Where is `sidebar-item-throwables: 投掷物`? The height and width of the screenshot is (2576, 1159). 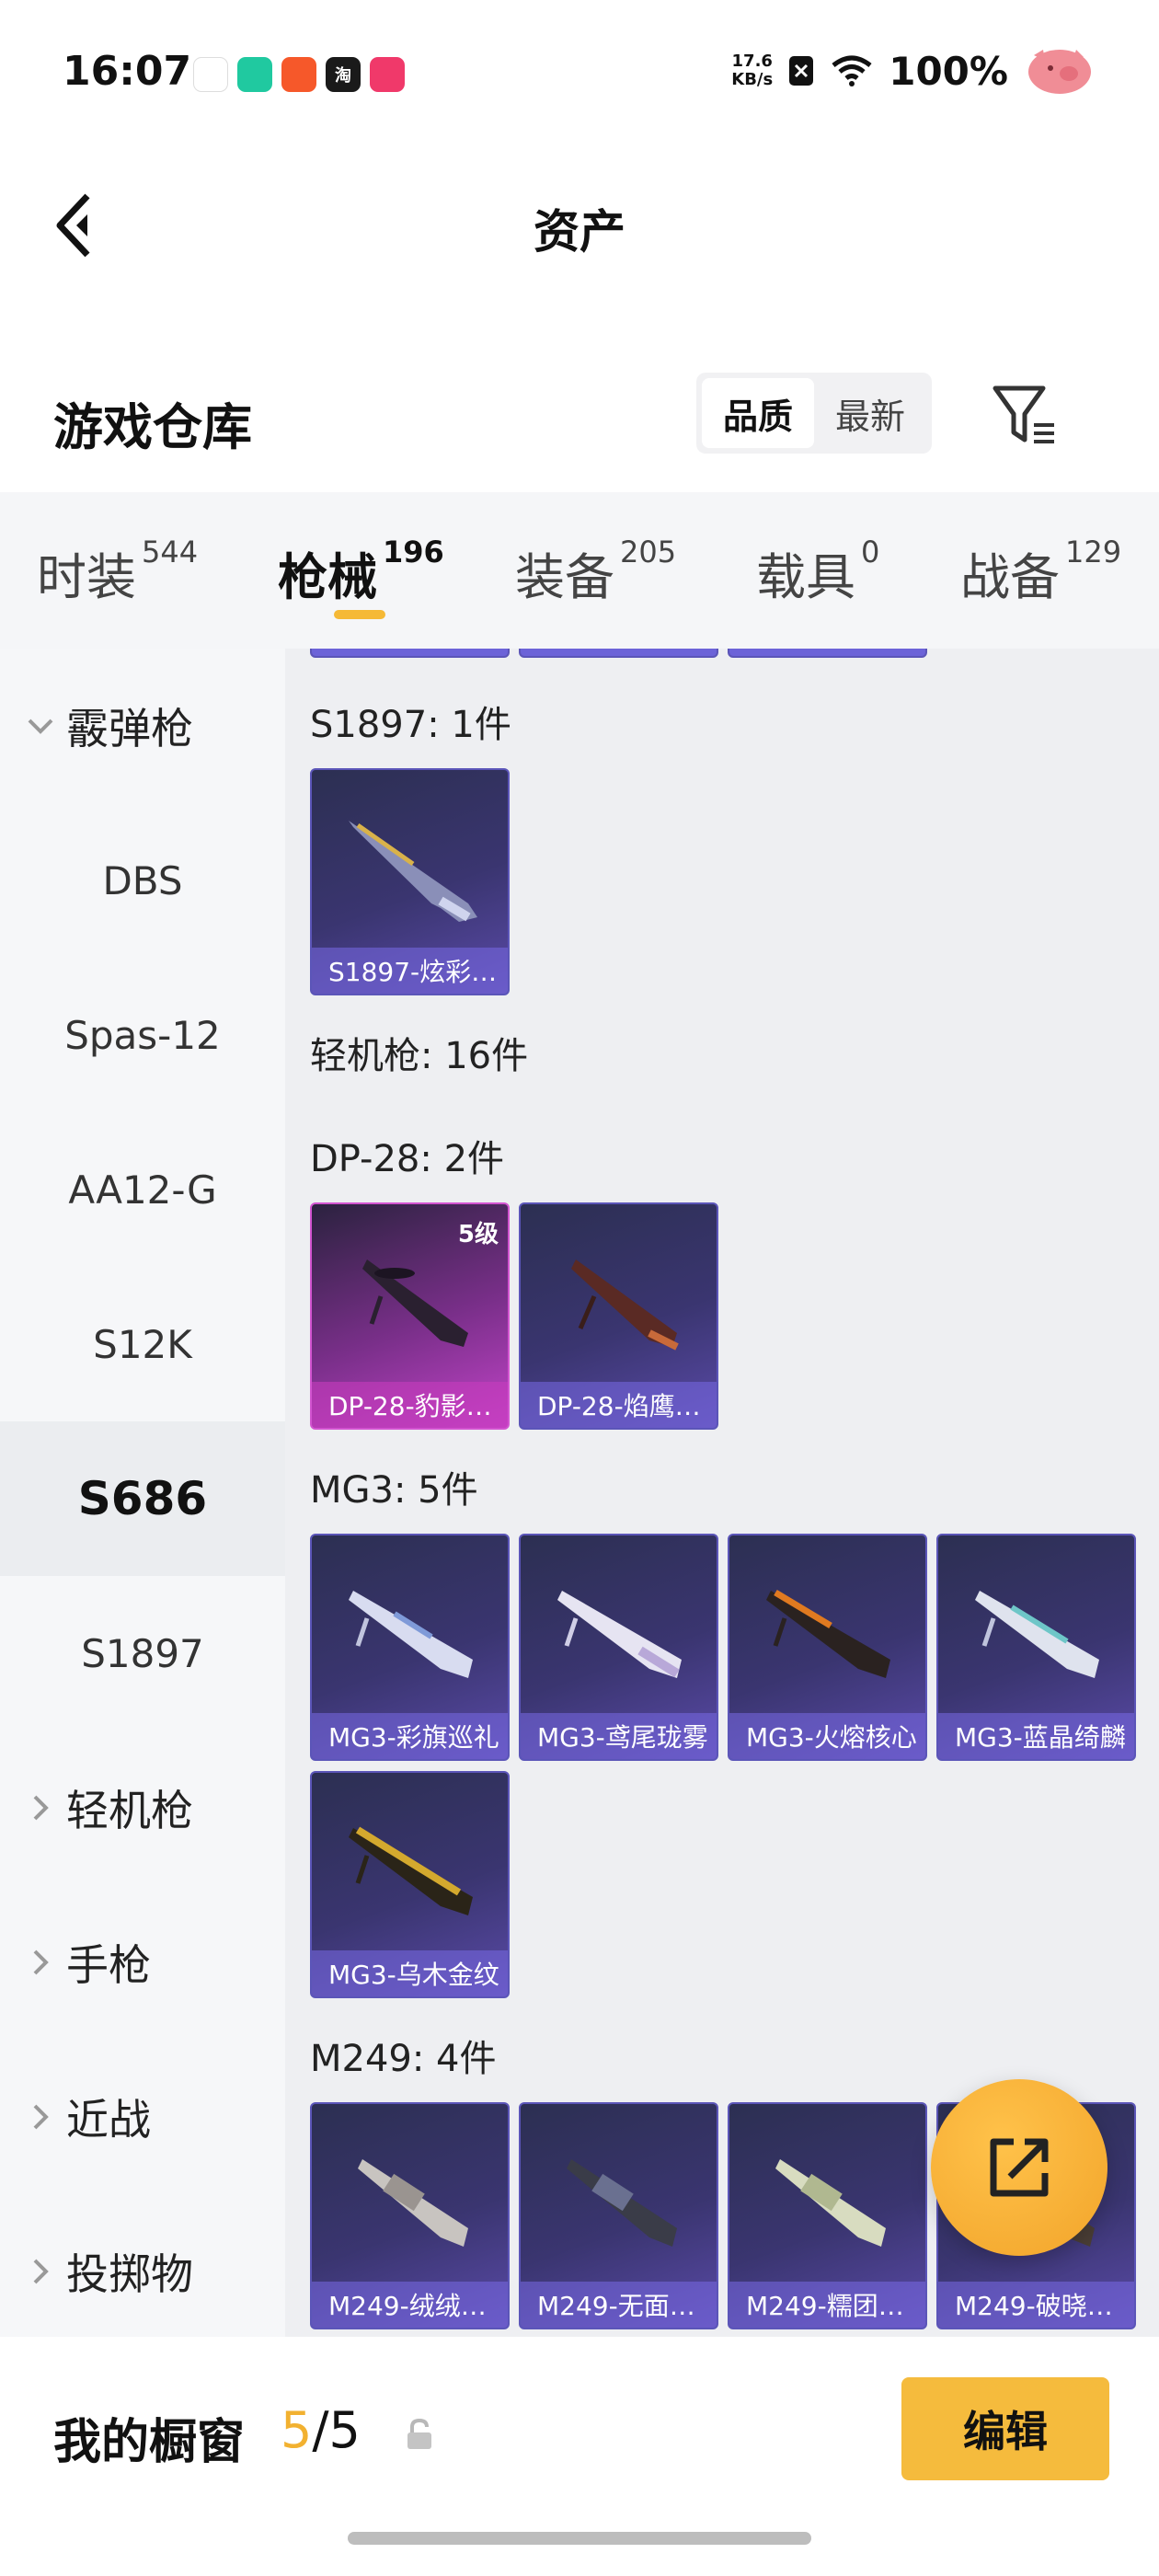
sidebar-item-throwables: 投掷物 is located at coordinates (142, 2265).